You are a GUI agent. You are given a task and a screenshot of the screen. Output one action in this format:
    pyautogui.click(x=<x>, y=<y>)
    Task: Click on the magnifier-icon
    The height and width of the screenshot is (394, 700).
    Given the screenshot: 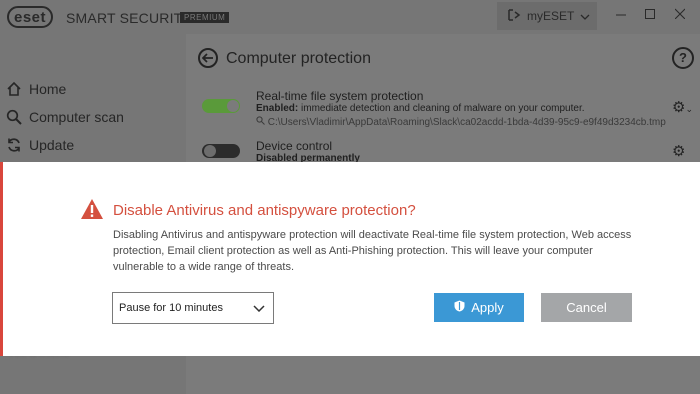 What is the action you would take?
    pyautogui.click(x=262, y=122)
    